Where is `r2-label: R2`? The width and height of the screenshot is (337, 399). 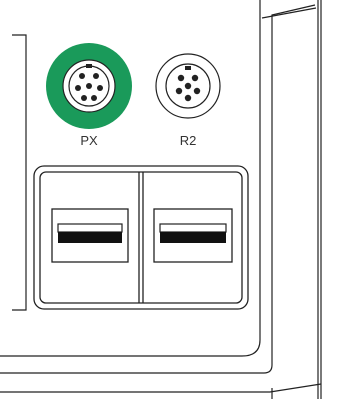
r2-label: R2 is located at coordinates (188, 140).